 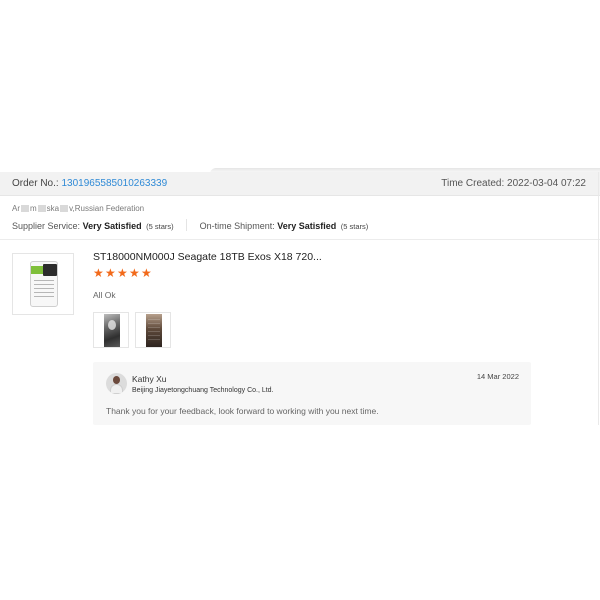 What do you see at coordinates (354, 226) in the screenshot?
I see `shipment-stars: (5 stars)` at bounding box center [354, 226].